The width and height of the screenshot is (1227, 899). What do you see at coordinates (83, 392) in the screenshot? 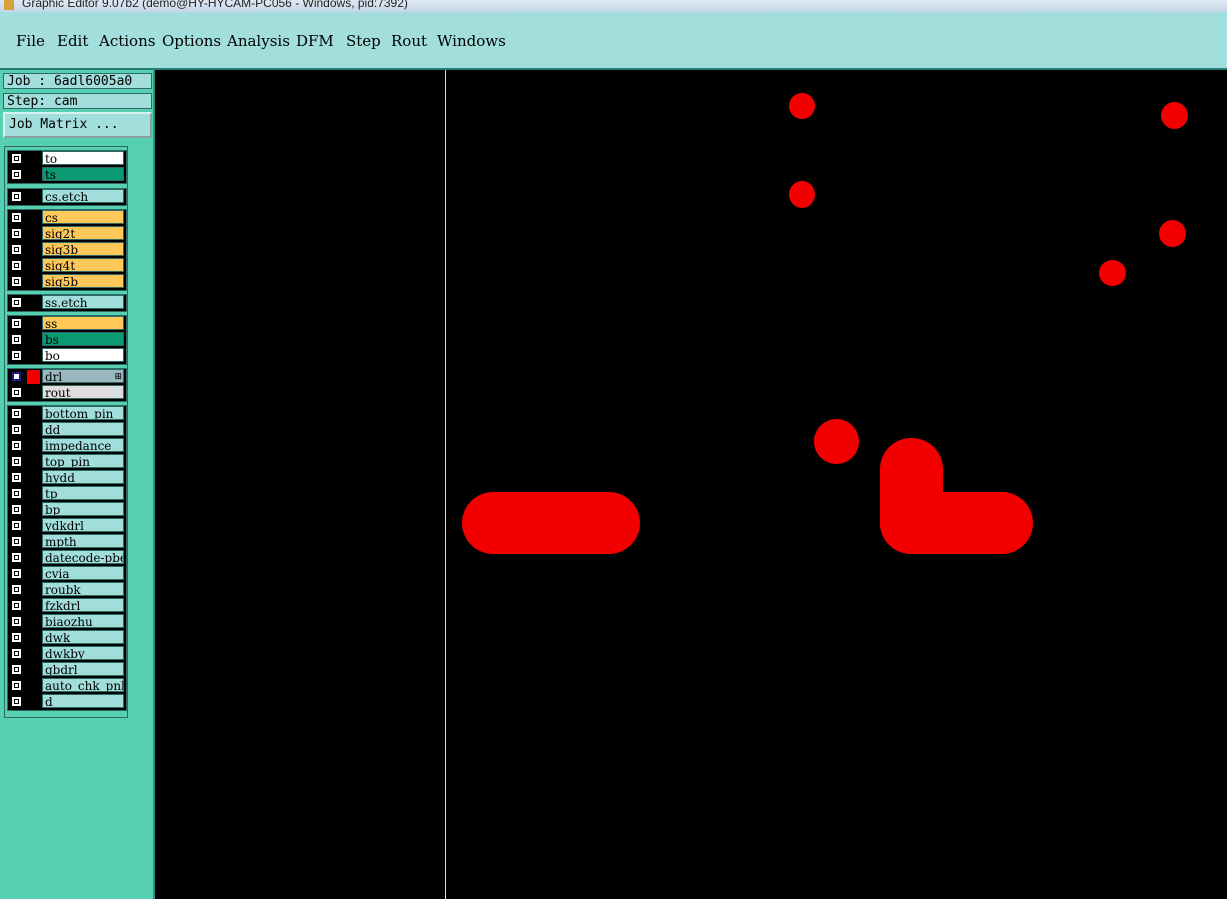
I see `layer-name: rout` at bounding box center [83, 392].